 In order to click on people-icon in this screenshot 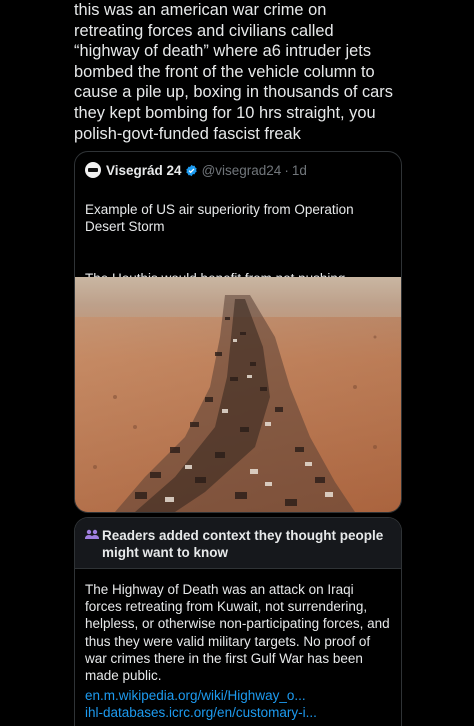, I will do `click(92, 537)`.